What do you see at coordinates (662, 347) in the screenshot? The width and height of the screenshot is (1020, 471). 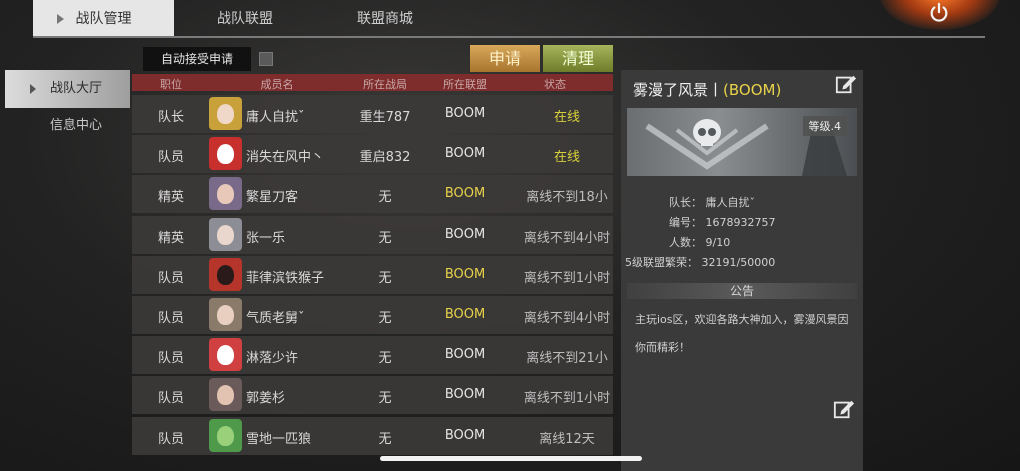 I see `notice-line: 你而精彩！` at bounding box center [662, 347].